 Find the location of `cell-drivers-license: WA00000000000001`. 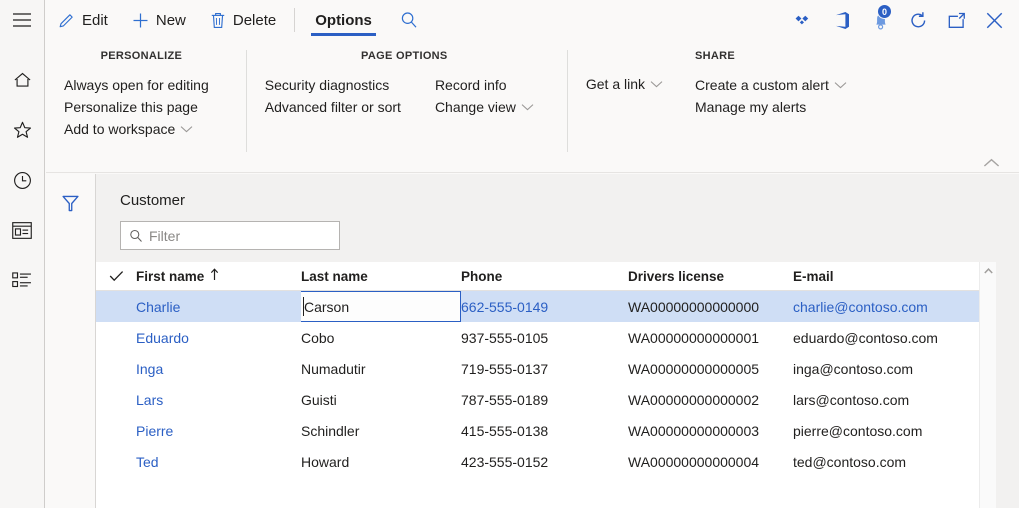

cell-drivers-license: WA00000000000001 is located at coordinates (710, 337).